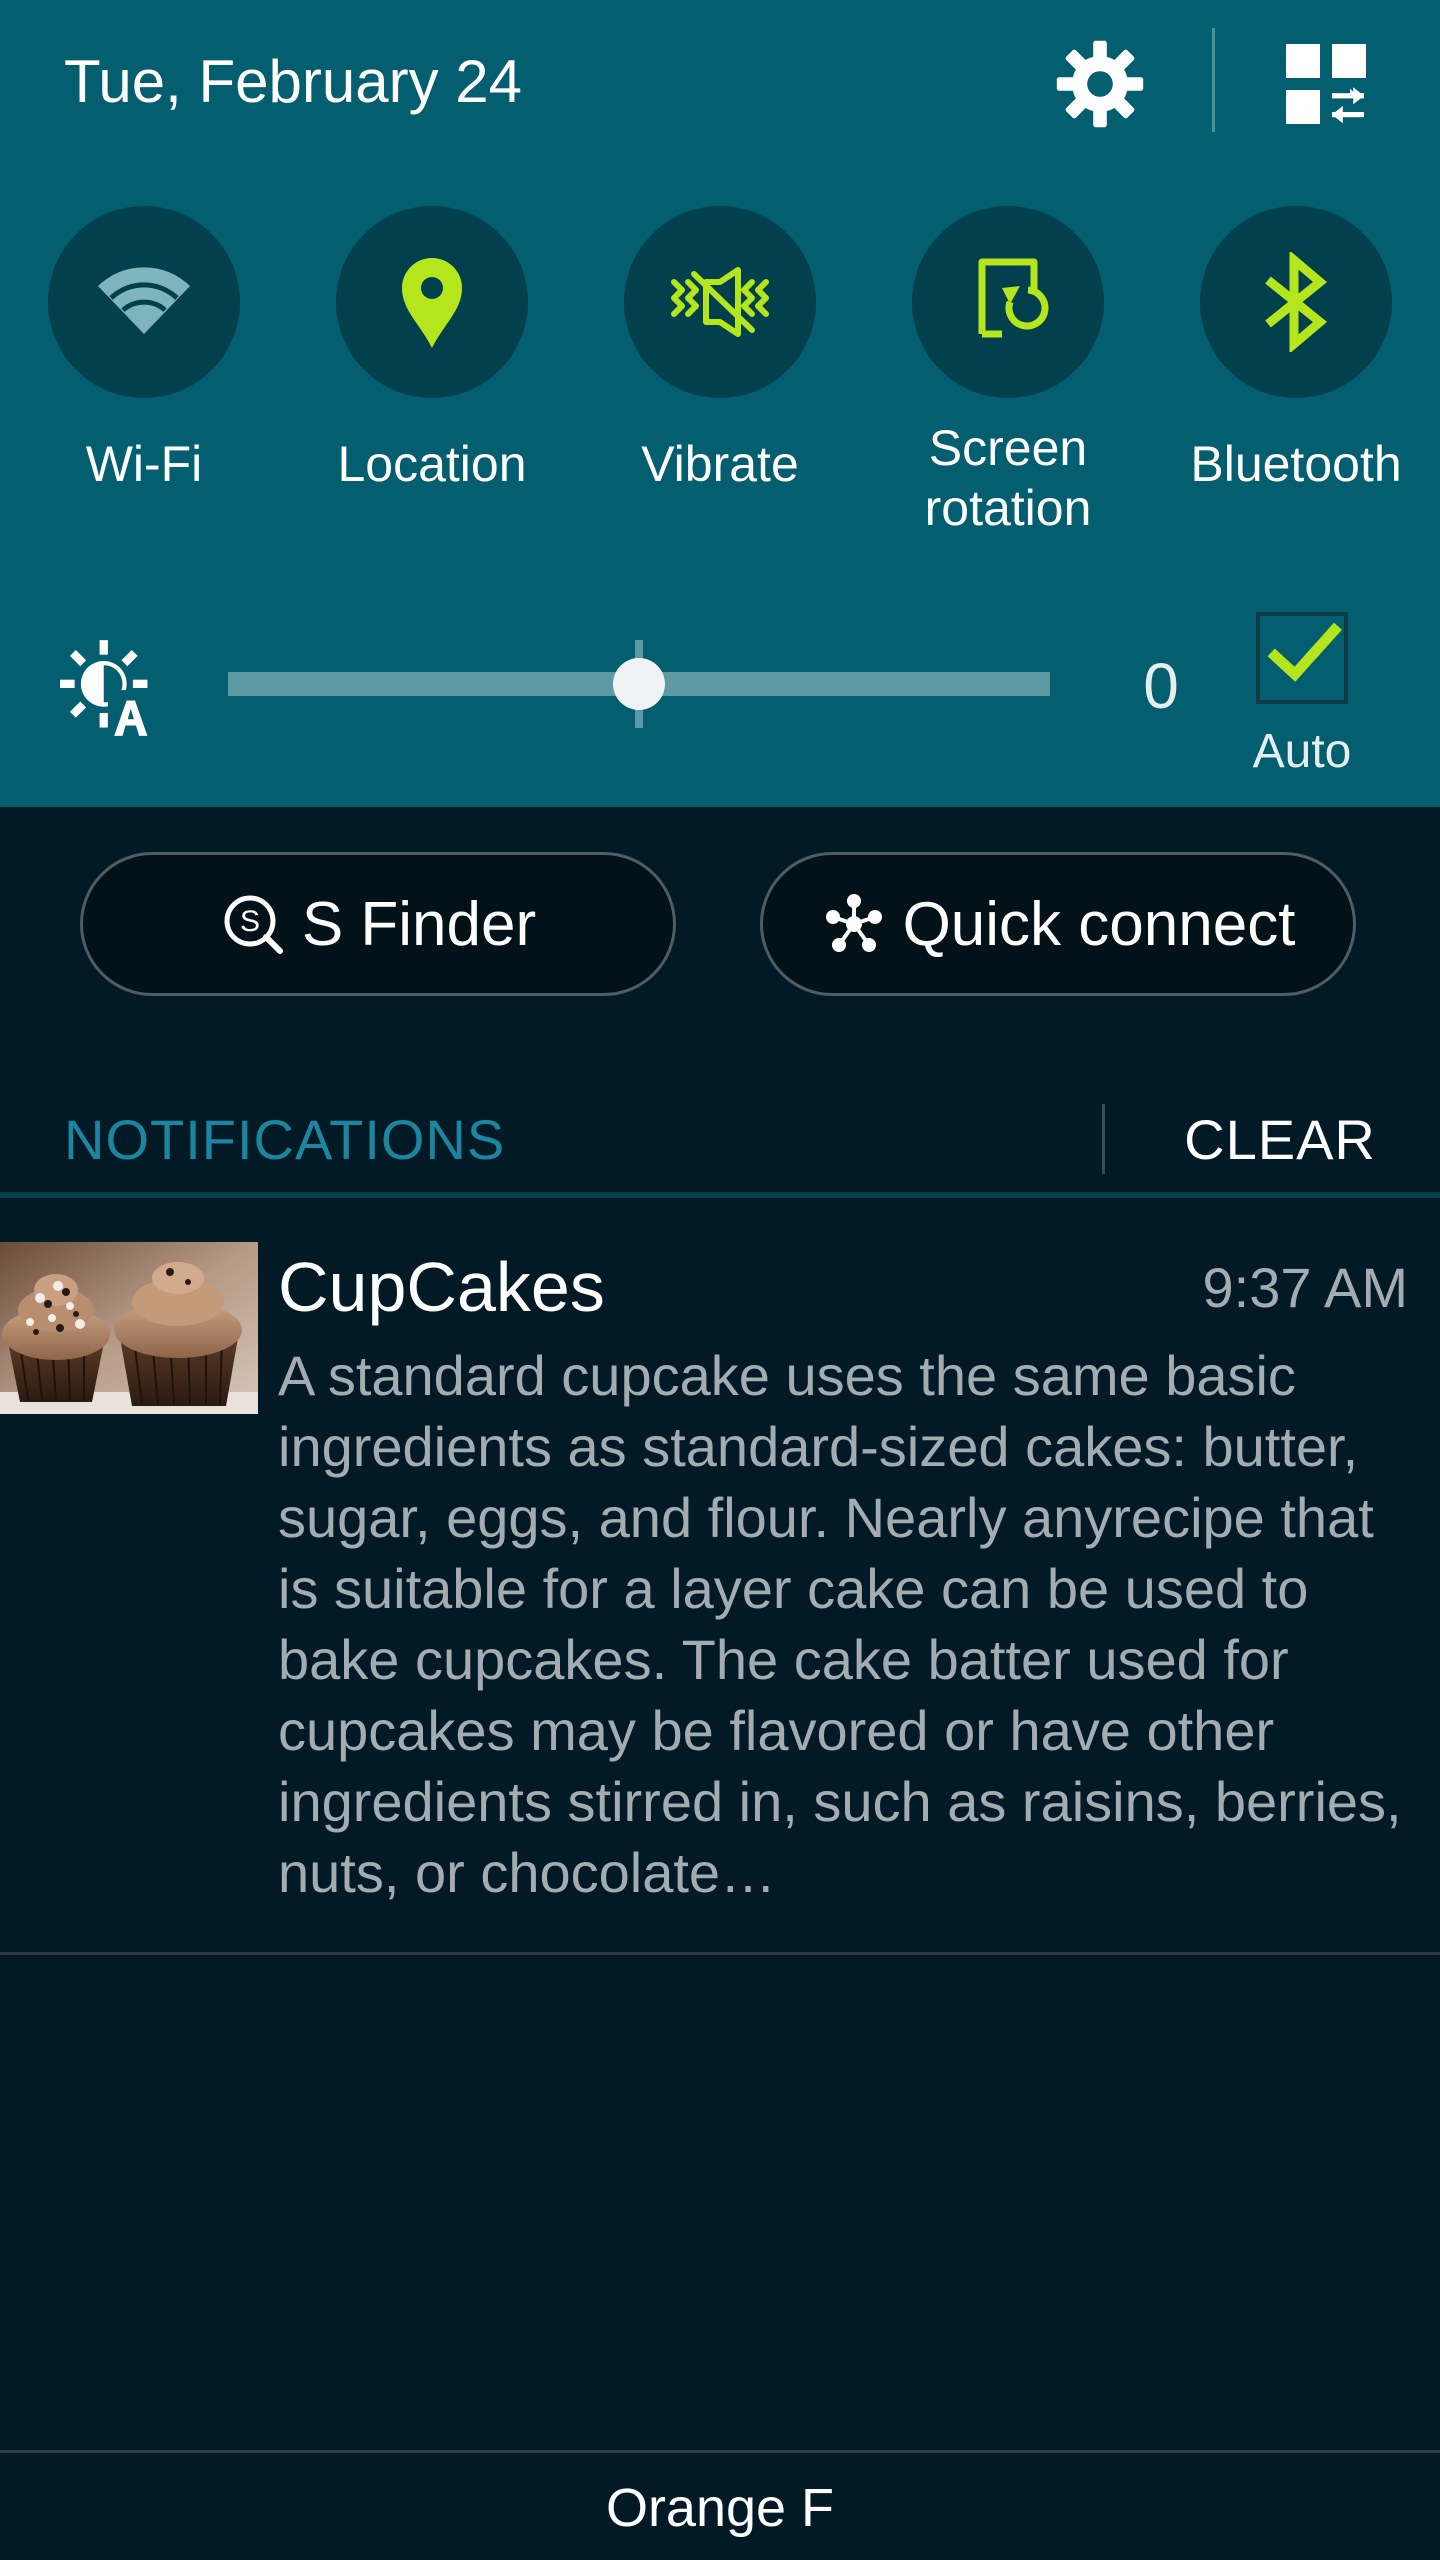 The width and height of the screenshot is (1440, 2560). What do you see at coordinates (129, 1328) in the screenshot?
I see `notification-thumbnail` at bounding box center [129, 1328].